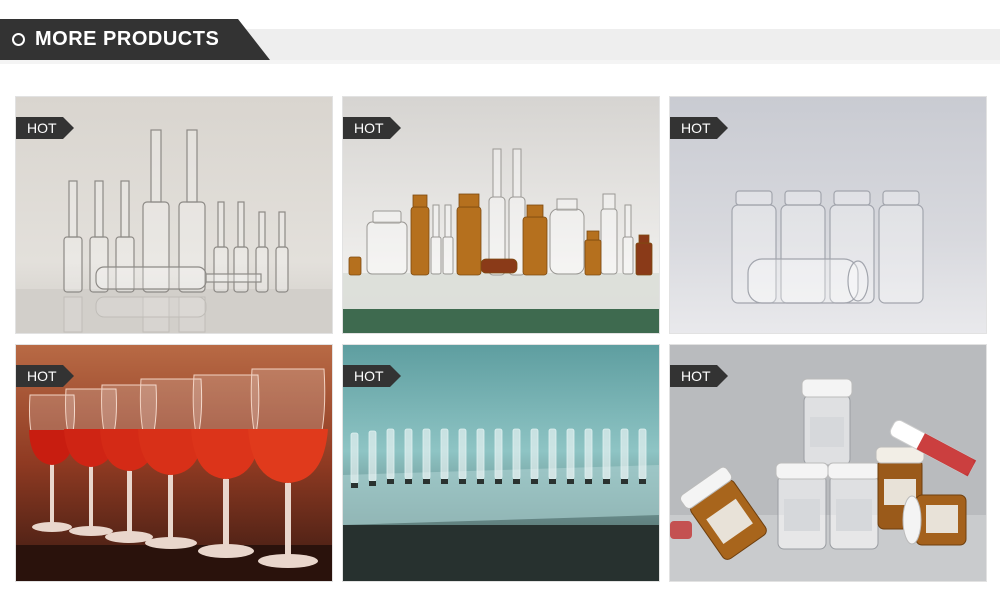  Describe the element at coordinates (127, 39) in the screenshot. I see `section-title: MORE PRODUCTS` at that location.